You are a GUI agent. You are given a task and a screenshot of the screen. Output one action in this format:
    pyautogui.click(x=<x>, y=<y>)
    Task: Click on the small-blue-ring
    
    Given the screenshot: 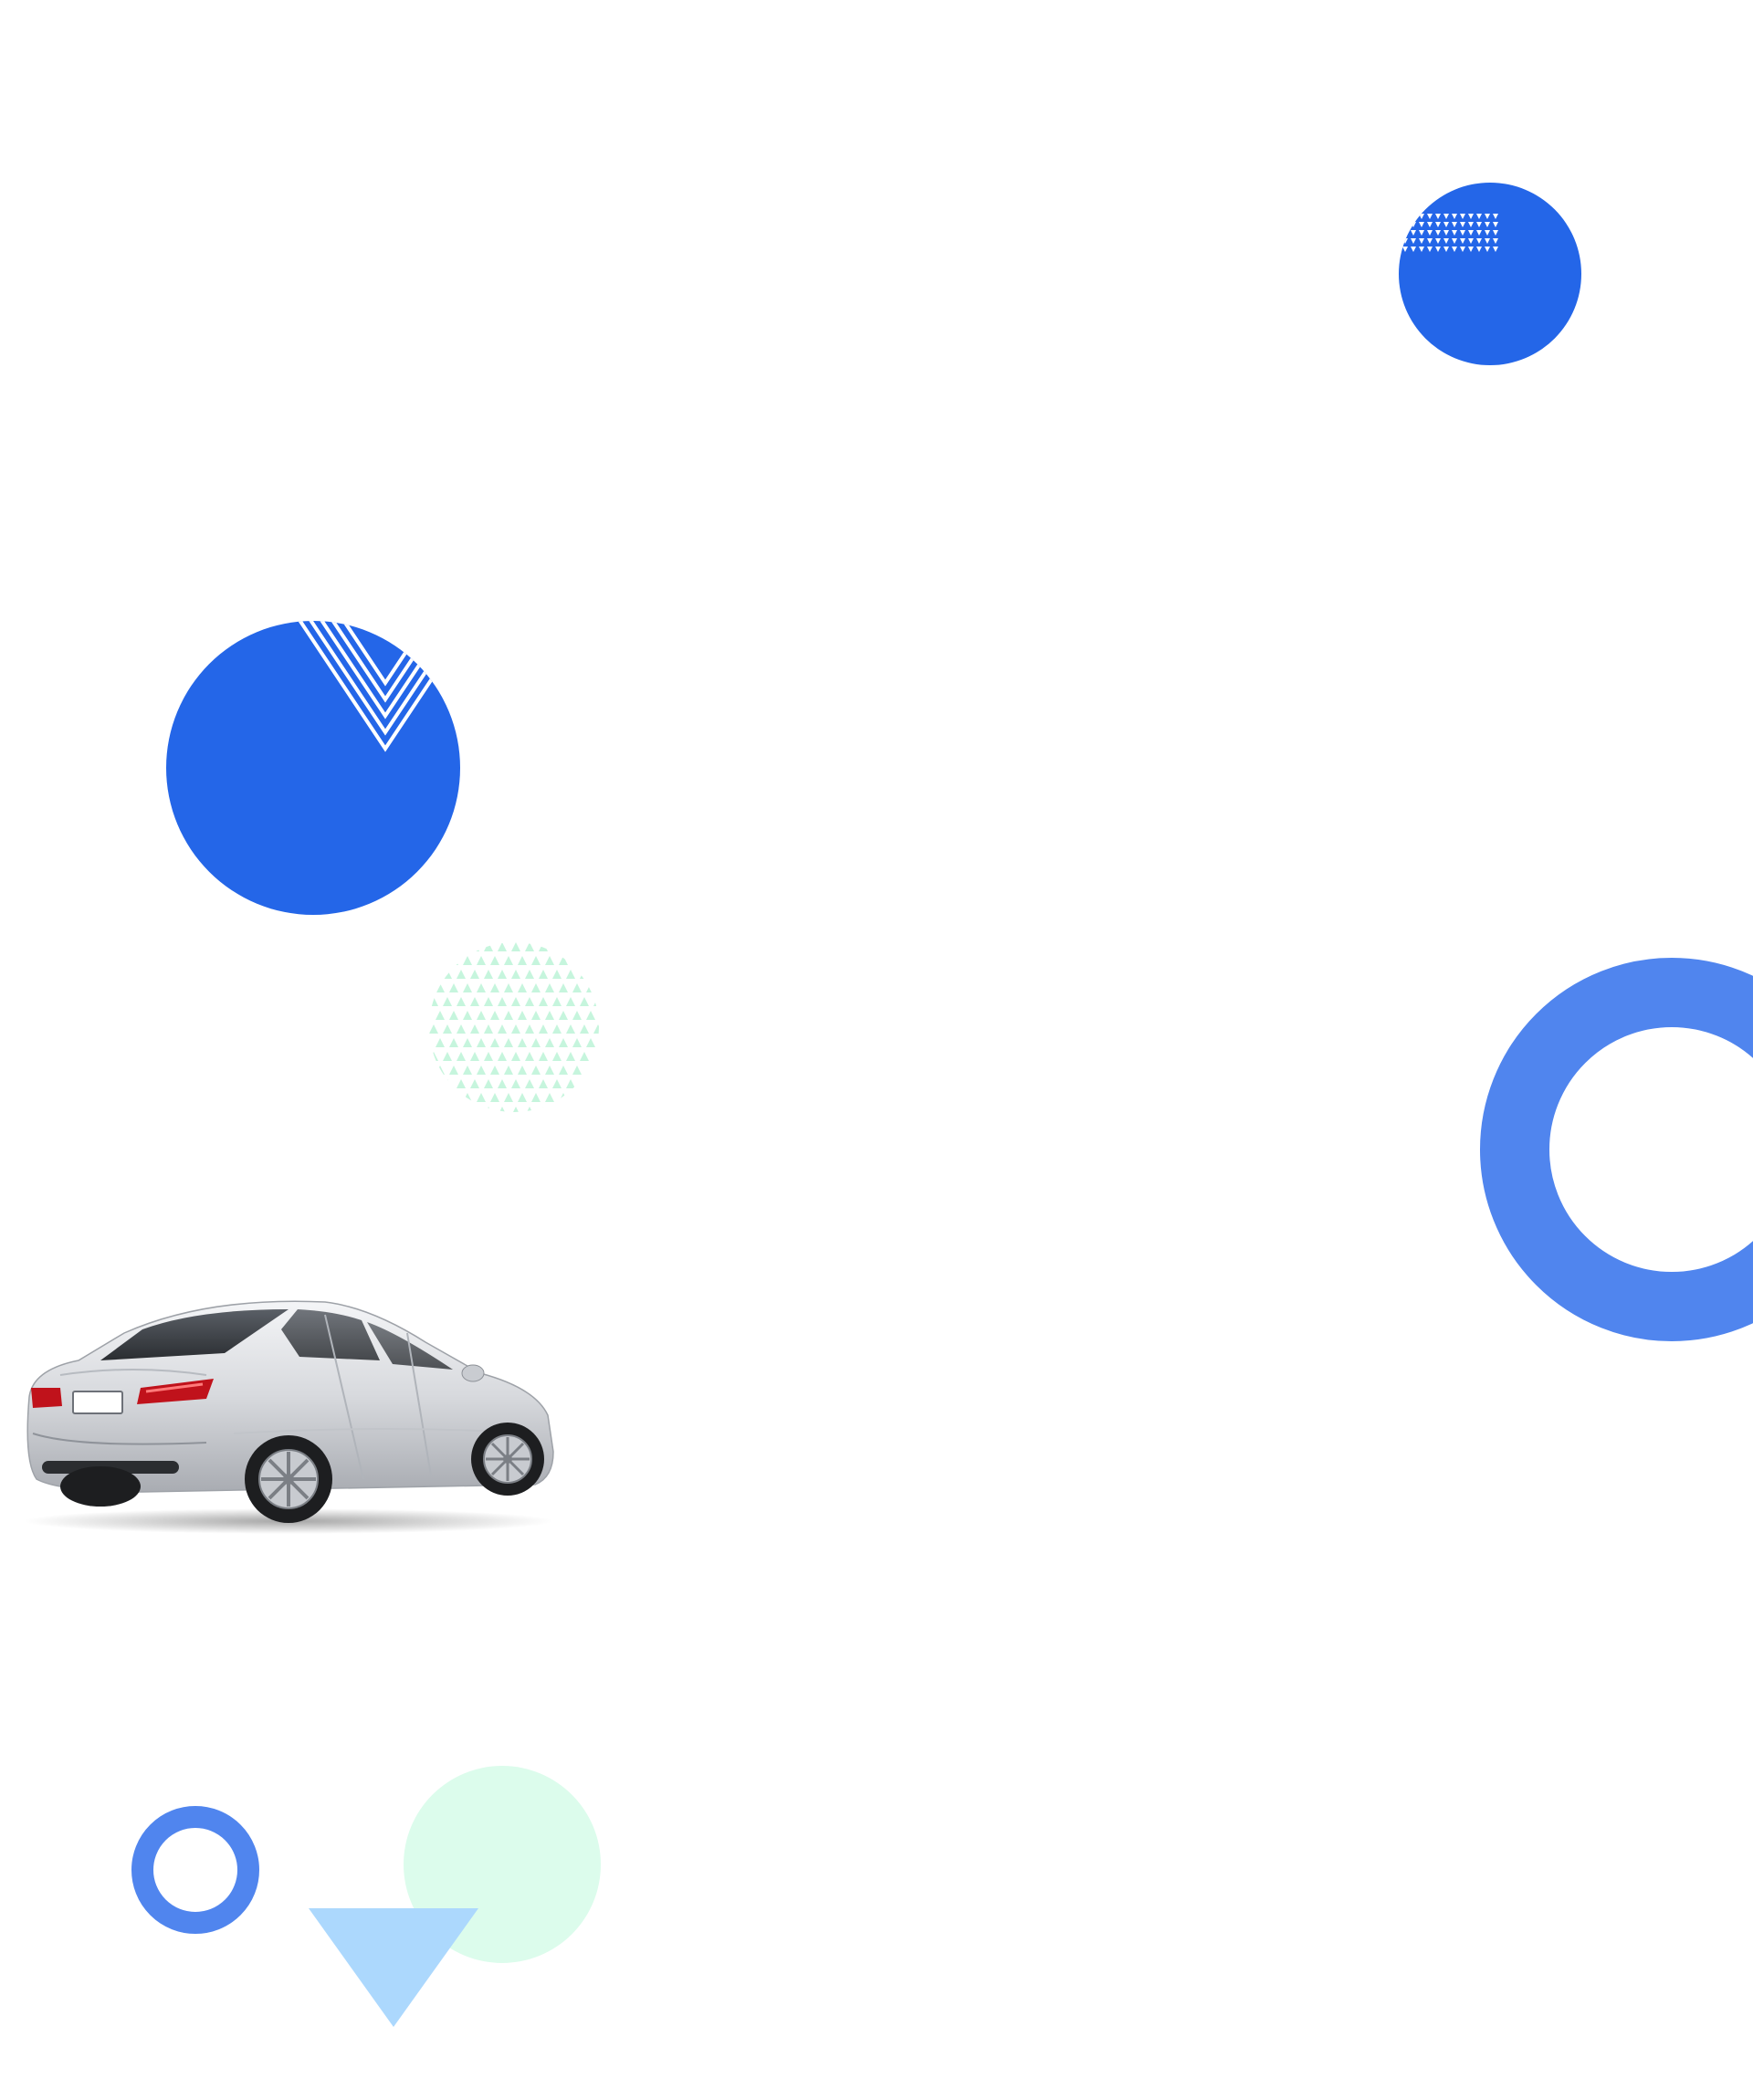 What is the action you would take?
    pyautogui.click(x=195, y=1870)
    